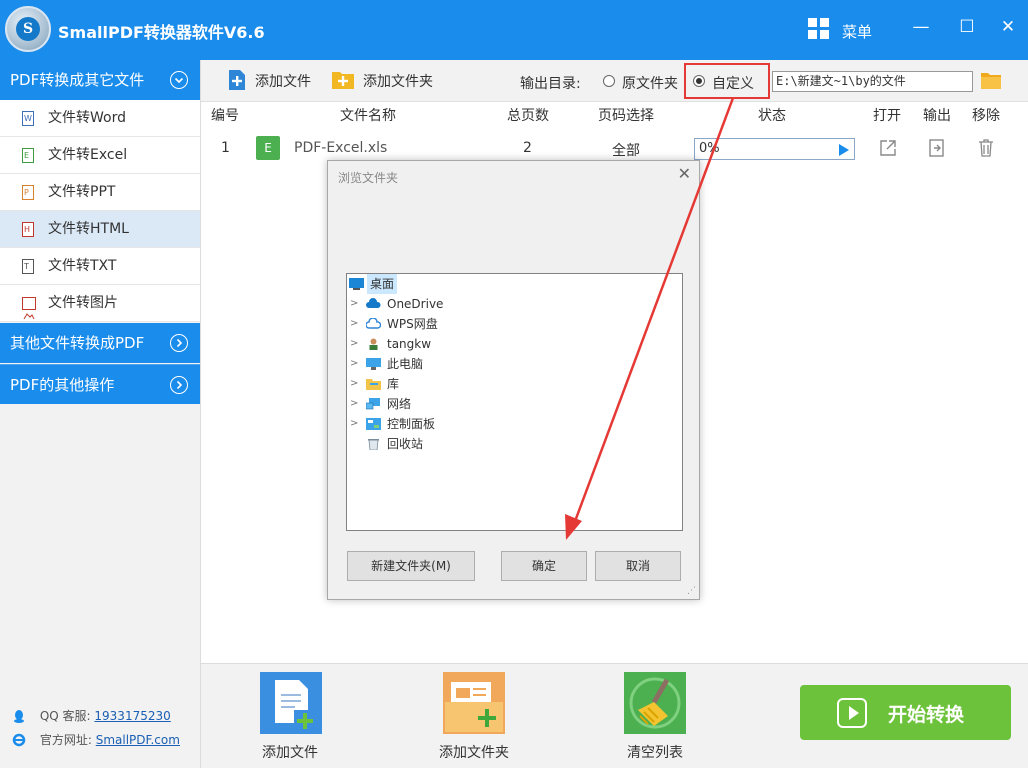 The image size is (1028, 768). Describe the element at coordinates (373, 424) in the screenshot. I see `control-panel-icon` at that location.